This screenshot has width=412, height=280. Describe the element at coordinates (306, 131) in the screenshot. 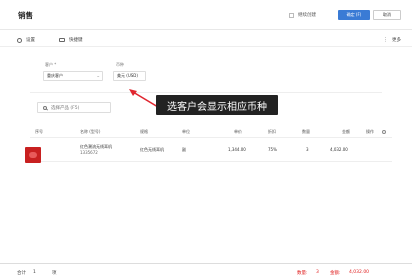

I see `col-header-qty: 数量` at that location.